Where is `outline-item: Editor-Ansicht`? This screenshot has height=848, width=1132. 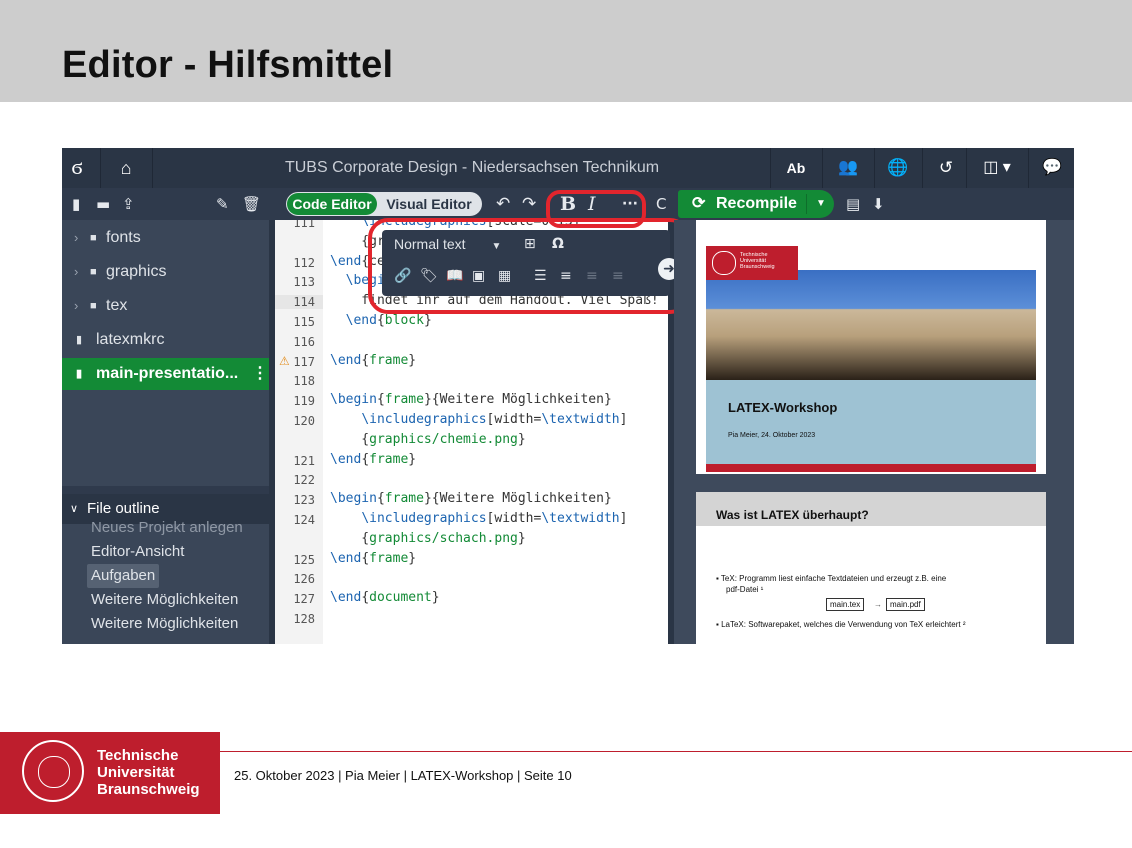
outline-item: Editor-Ansicht is located at coordinates (137, 552).